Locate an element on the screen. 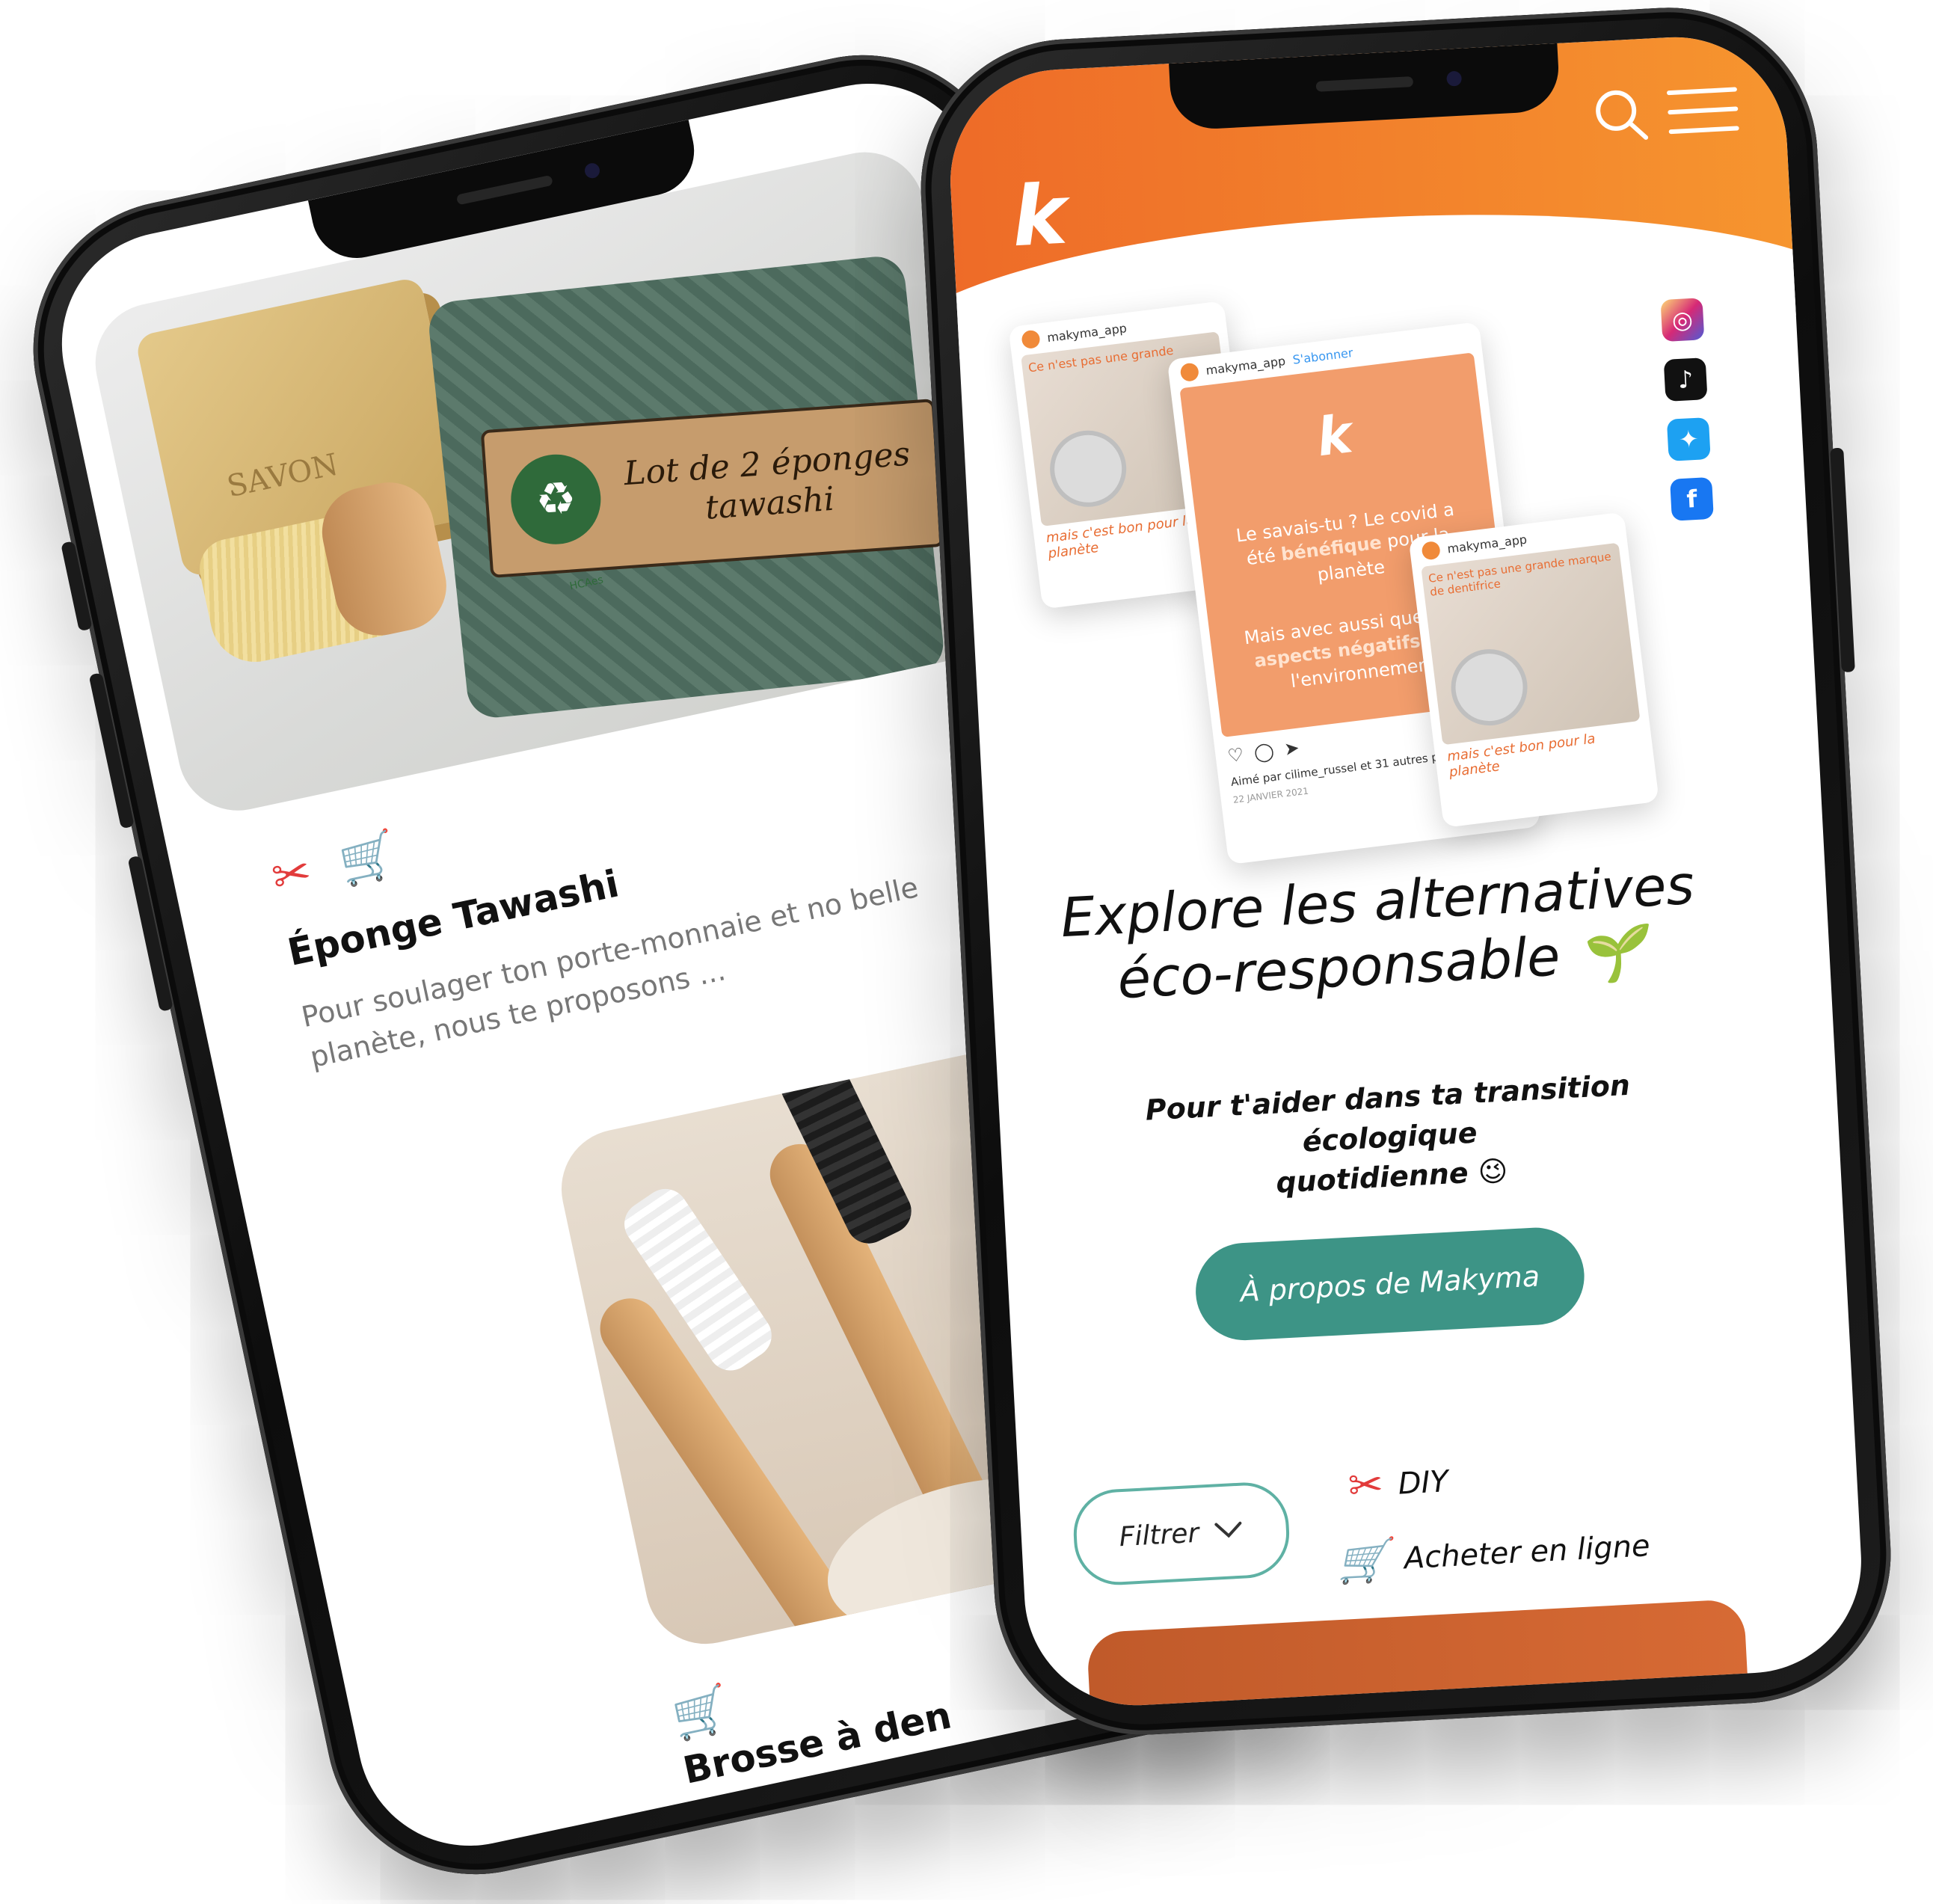 The image size is (1933, 1904). follow-link: S'abonner is located at coordinates (1323, 355).